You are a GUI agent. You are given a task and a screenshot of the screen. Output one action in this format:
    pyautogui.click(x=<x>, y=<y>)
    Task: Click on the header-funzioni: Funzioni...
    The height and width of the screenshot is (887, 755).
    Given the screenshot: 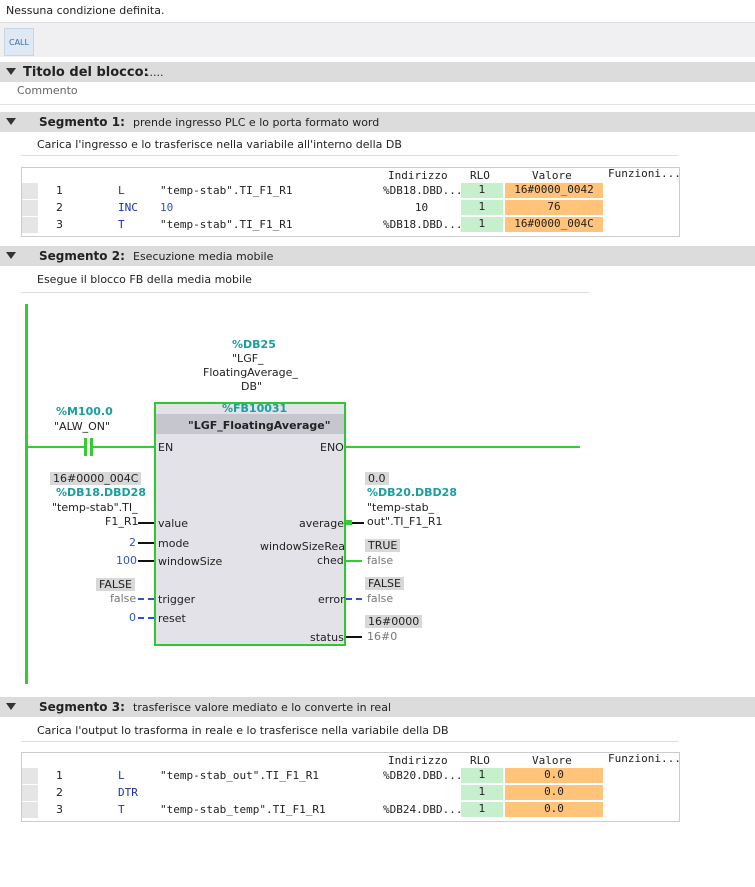 What is the action you would take?
    pyautogui.click(x=644, y=758)
    